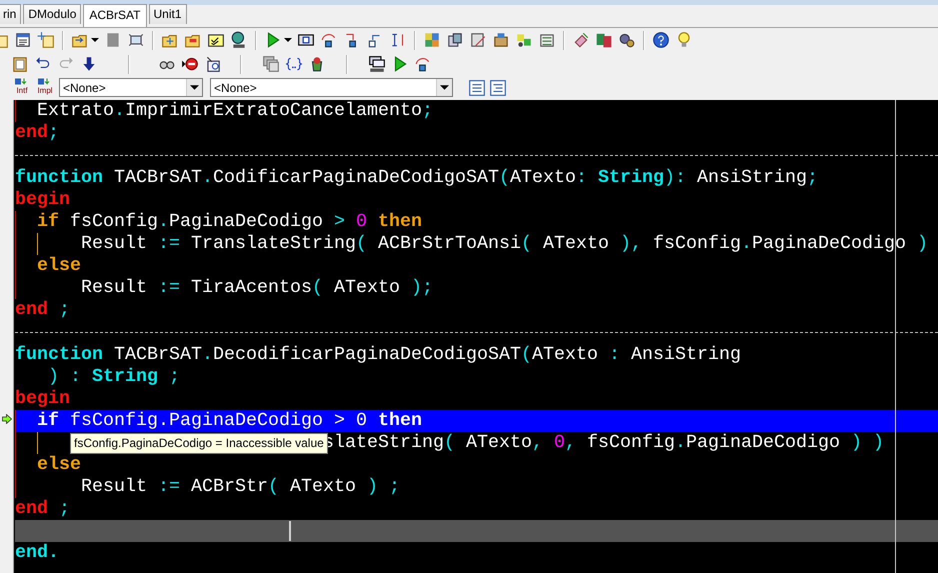 The image size is (938, 573). Describe the element at coordinates (136, 40) in the screenshot. I see `screen-icon` at that location.